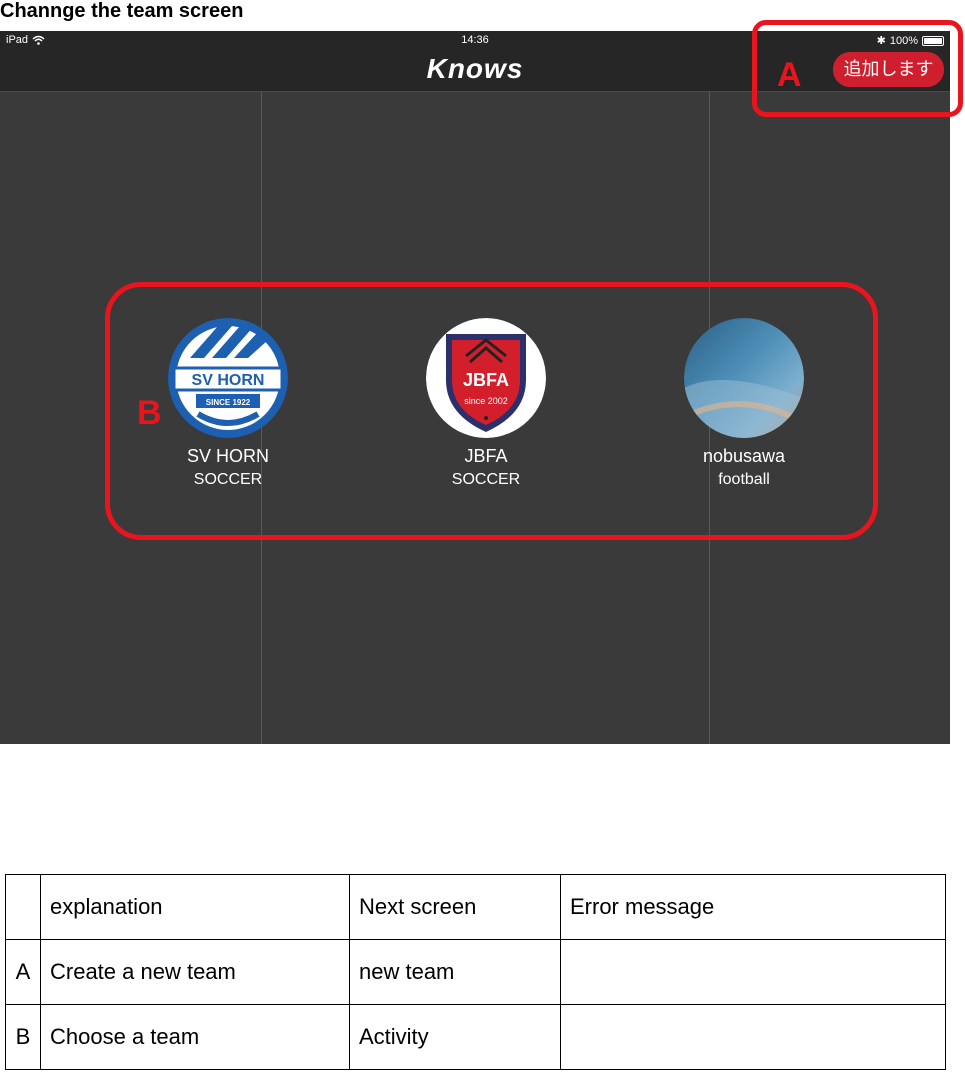 This screenshot has width=965, height=1075. Describe the element at coordinates (455, 972) in the screenshot. I see `table-cell: new team` at that location.